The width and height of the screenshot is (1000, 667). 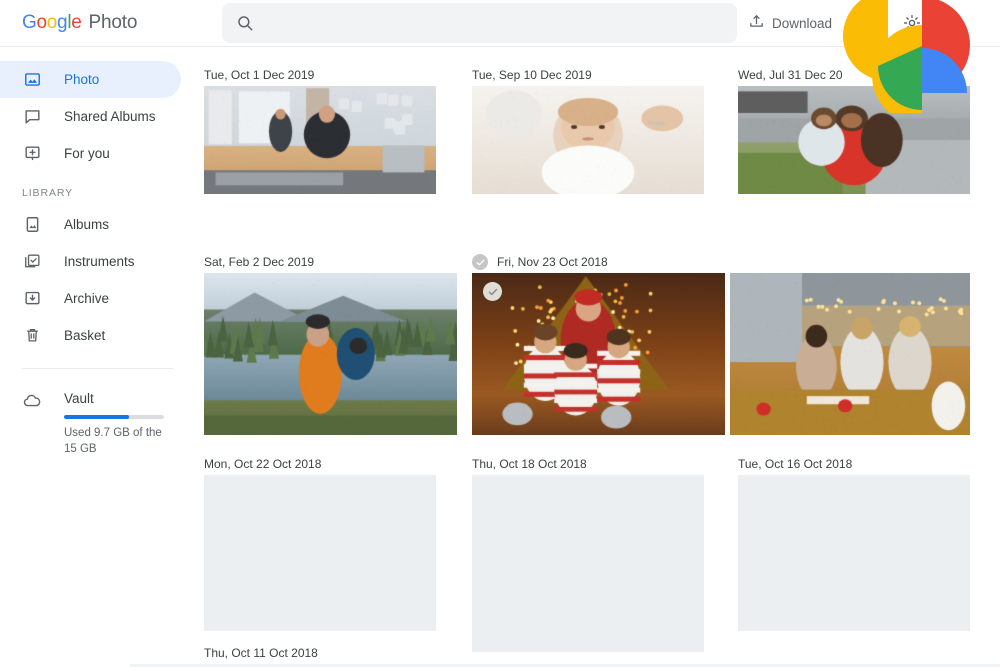 I want to click on vault-title: Vault, so click(x=79, y=398).